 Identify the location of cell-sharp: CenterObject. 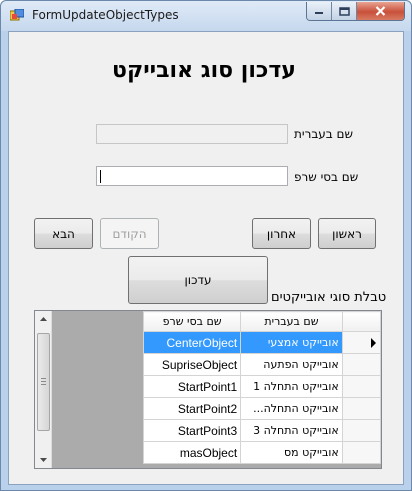
(192, 342).